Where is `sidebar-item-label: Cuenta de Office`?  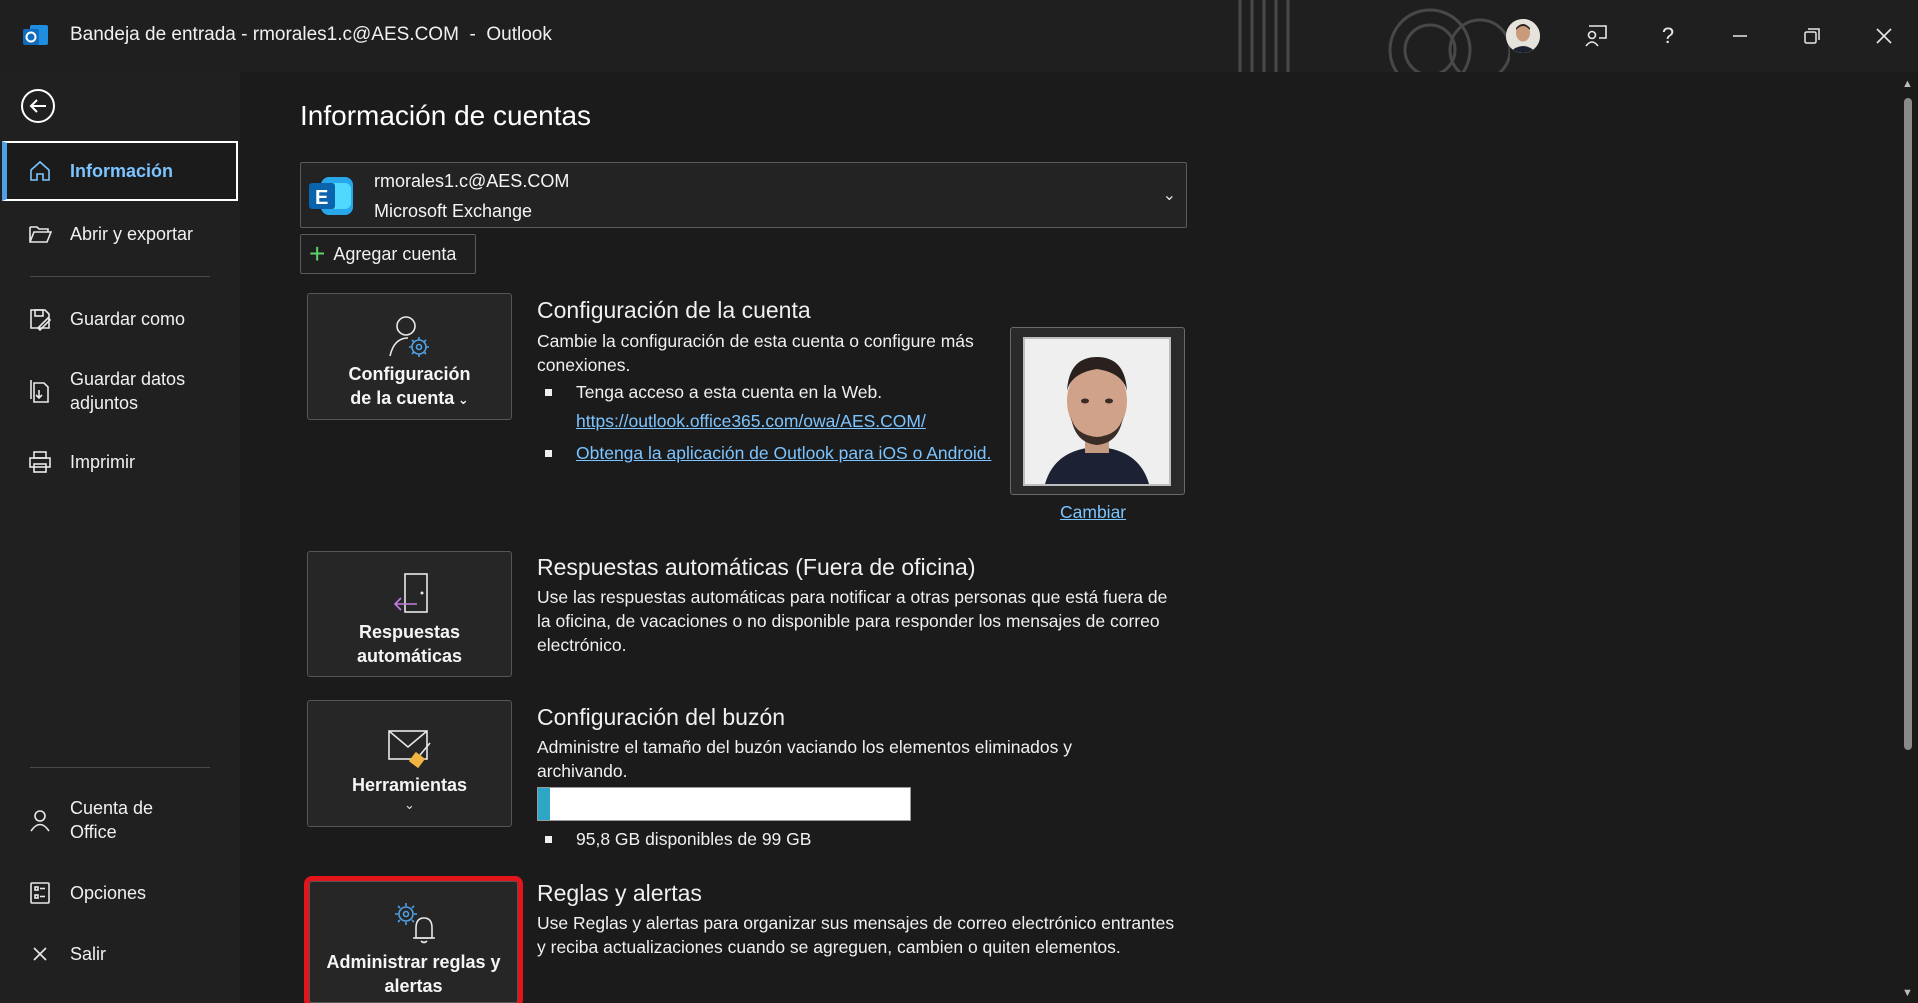
sidebar-item-label: Cuenta de Office is located at coordinates (112, 820).